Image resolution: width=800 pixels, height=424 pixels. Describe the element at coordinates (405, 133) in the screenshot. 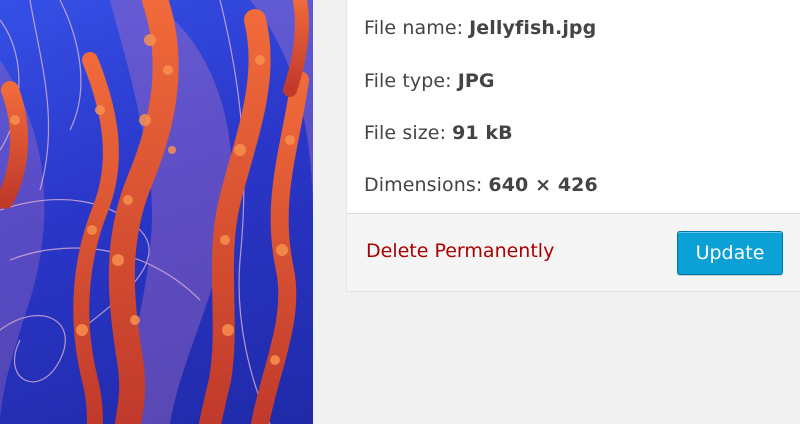

I see `file-size-label: File size:` at that location.